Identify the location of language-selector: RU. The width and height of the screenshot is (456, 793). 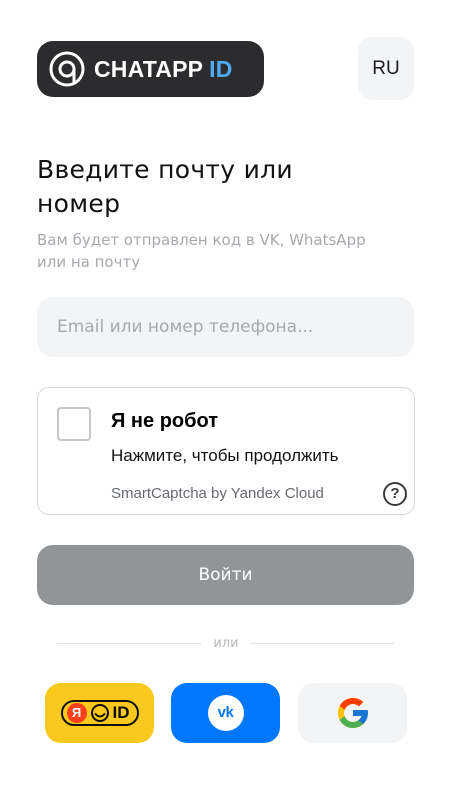
(386, 68).